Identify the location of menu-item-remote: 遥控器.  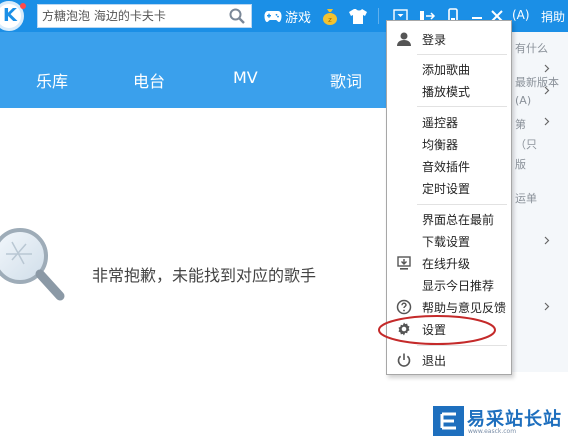
(468, 122).